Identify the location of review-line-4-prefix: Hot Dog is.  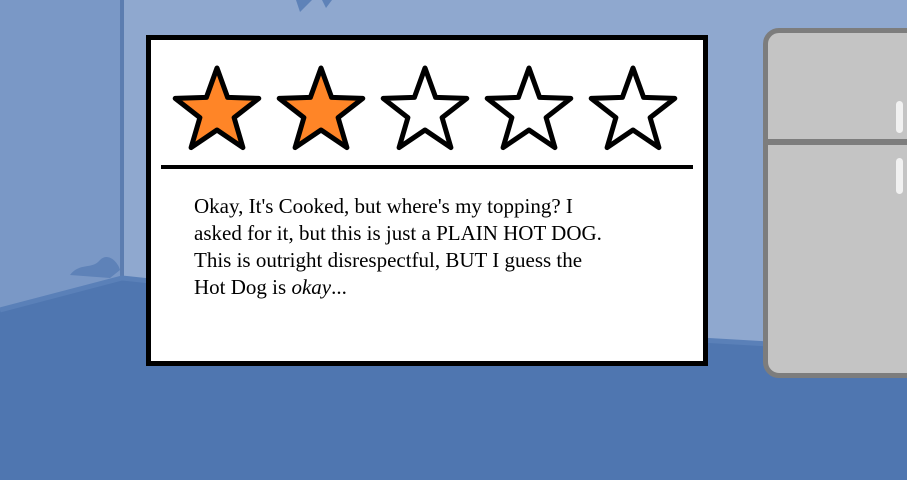
(243, 287).